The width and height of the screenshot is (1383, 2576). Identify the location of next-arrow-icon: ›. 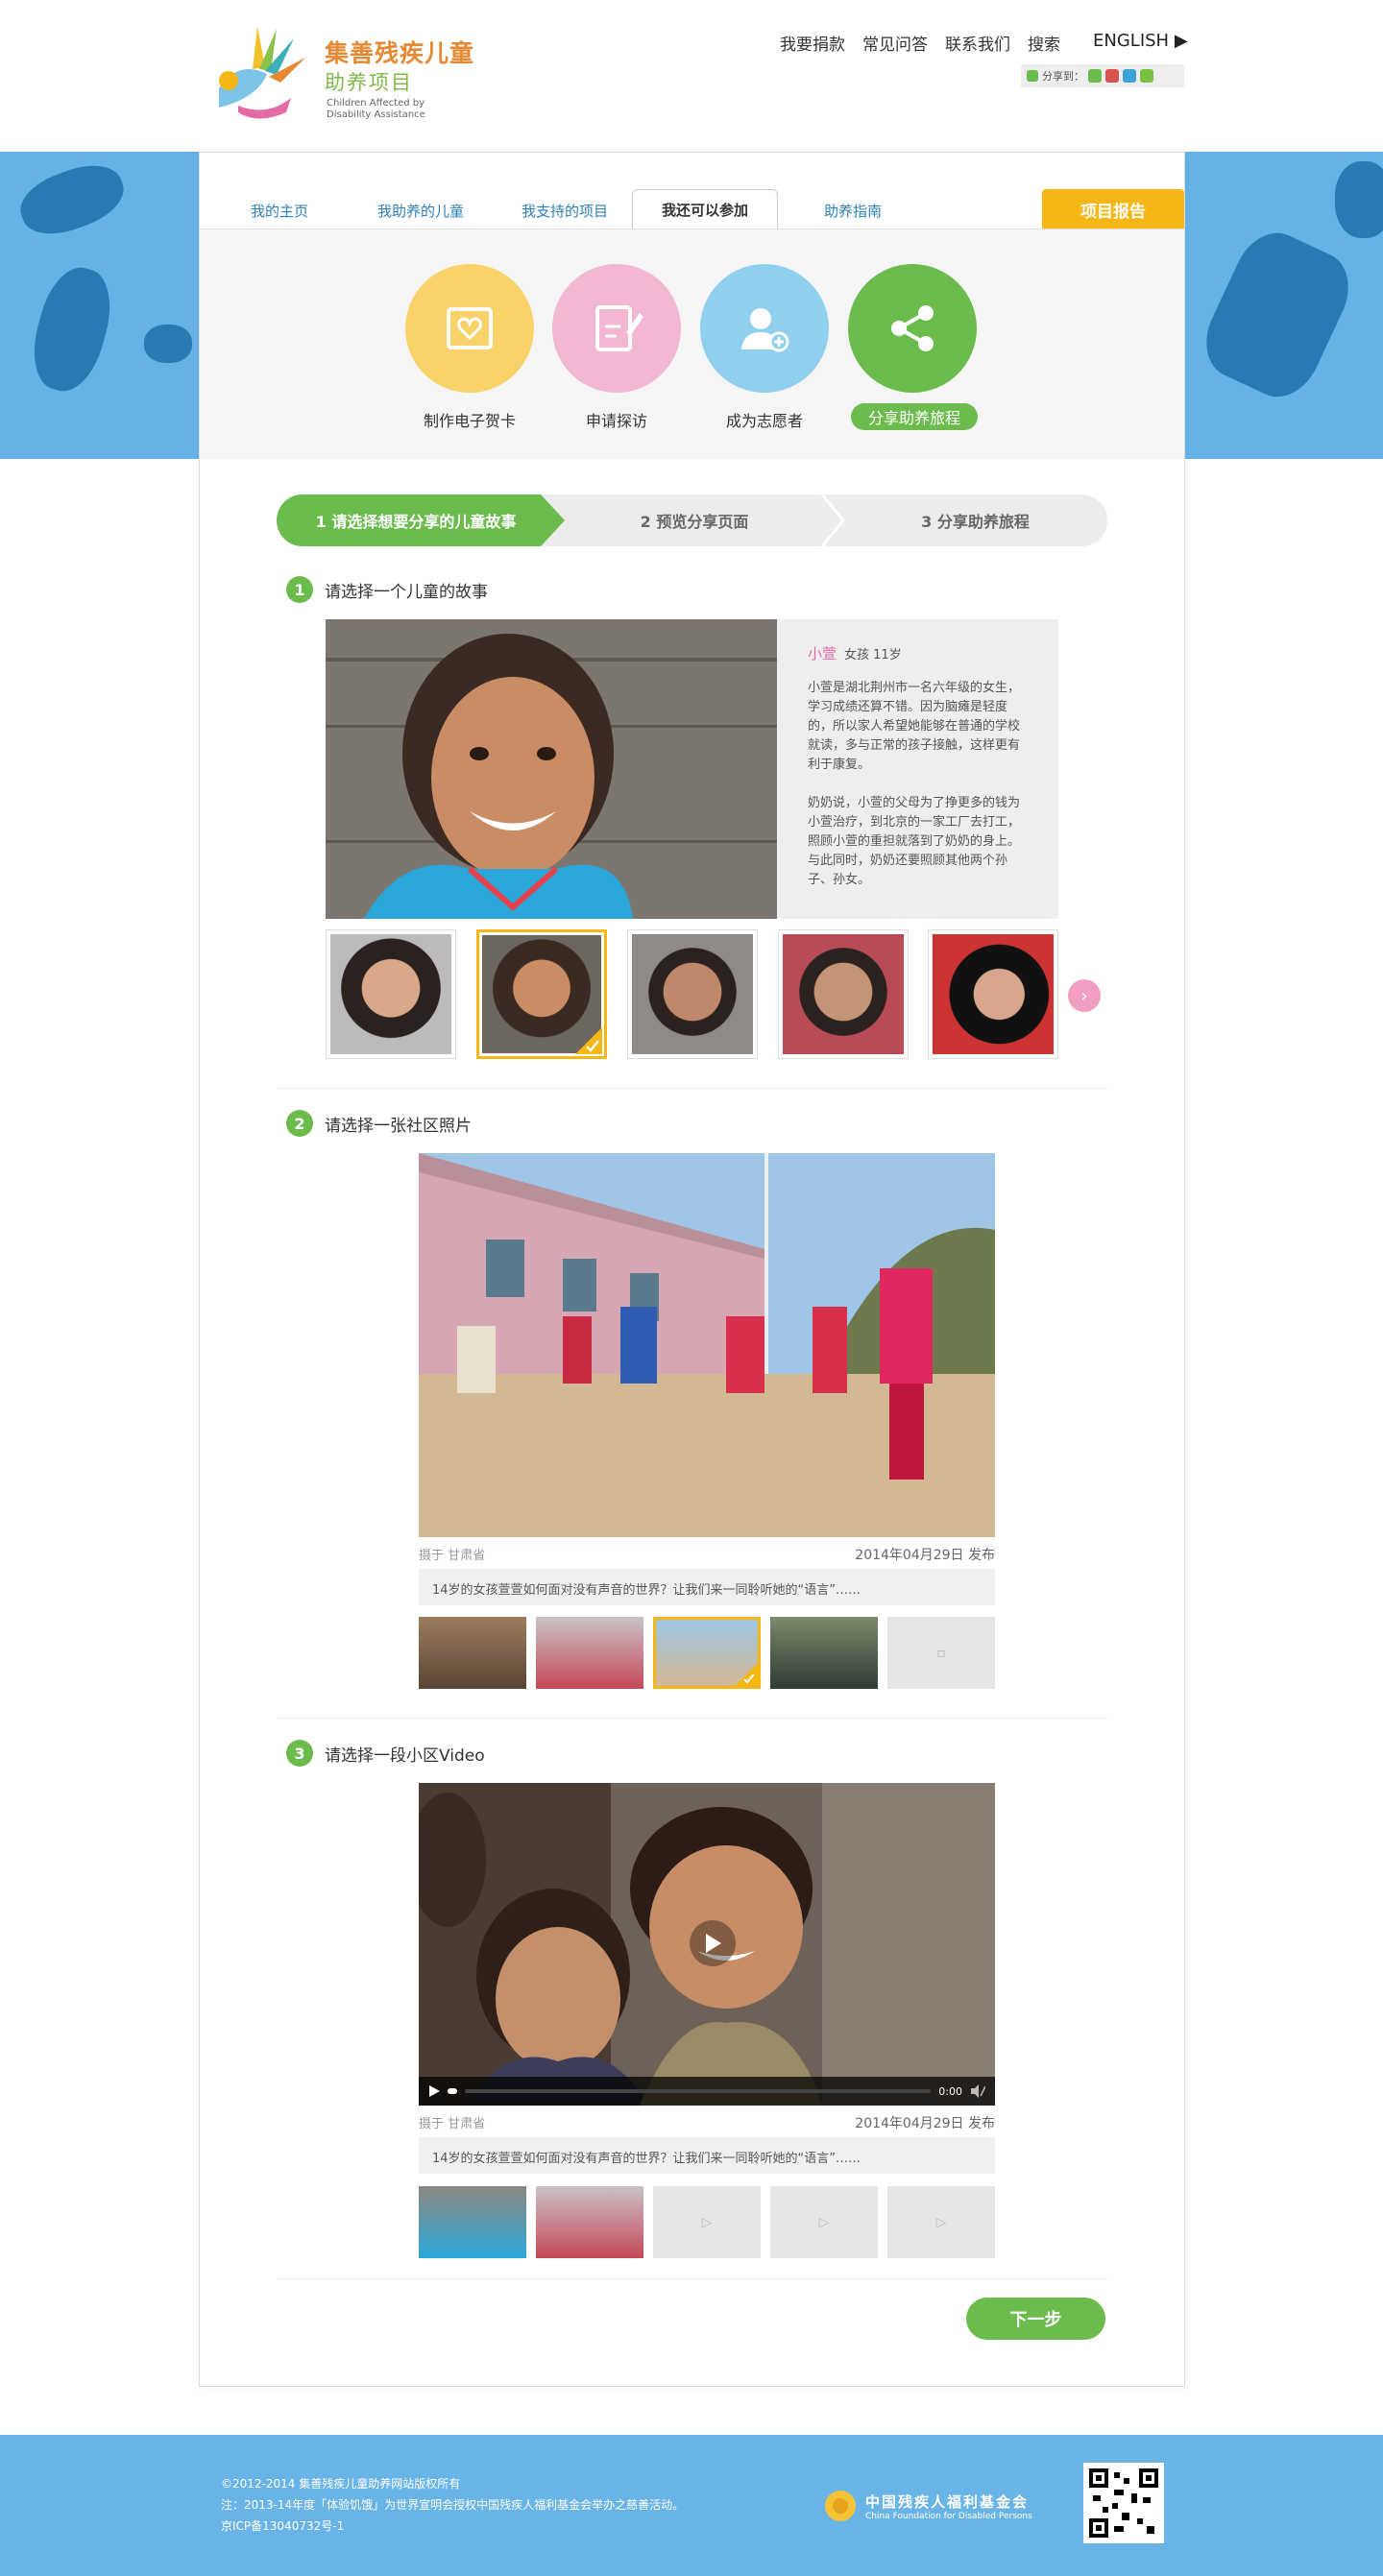
(1084, 995).